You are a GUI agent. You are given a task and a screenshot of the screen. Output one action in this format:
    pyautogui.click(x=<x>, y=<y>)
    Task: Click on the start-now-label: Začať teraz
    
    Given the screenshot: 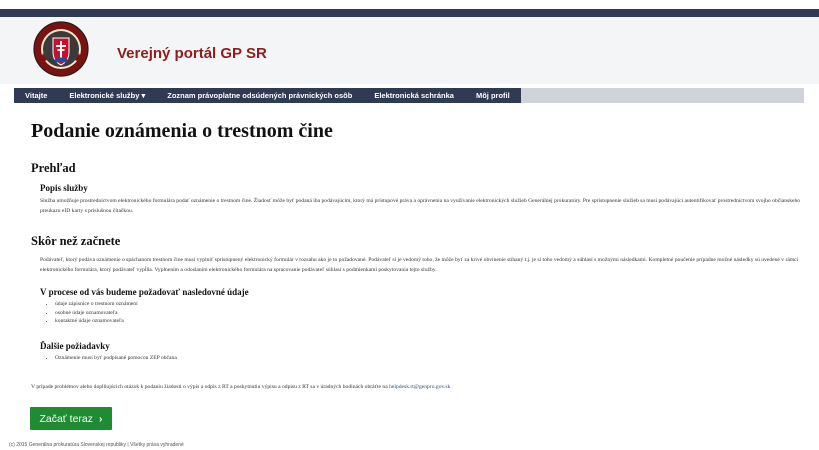 What is the action you would take?
    pyautogui.click(x=66, y=418)
    